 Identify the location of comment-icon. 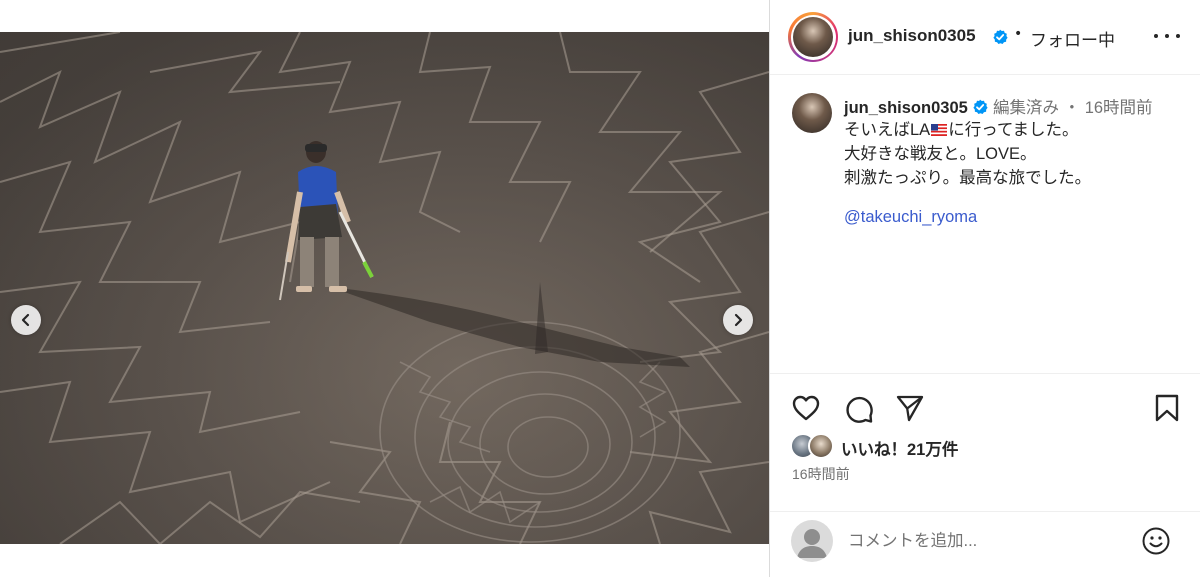
(859, 408).